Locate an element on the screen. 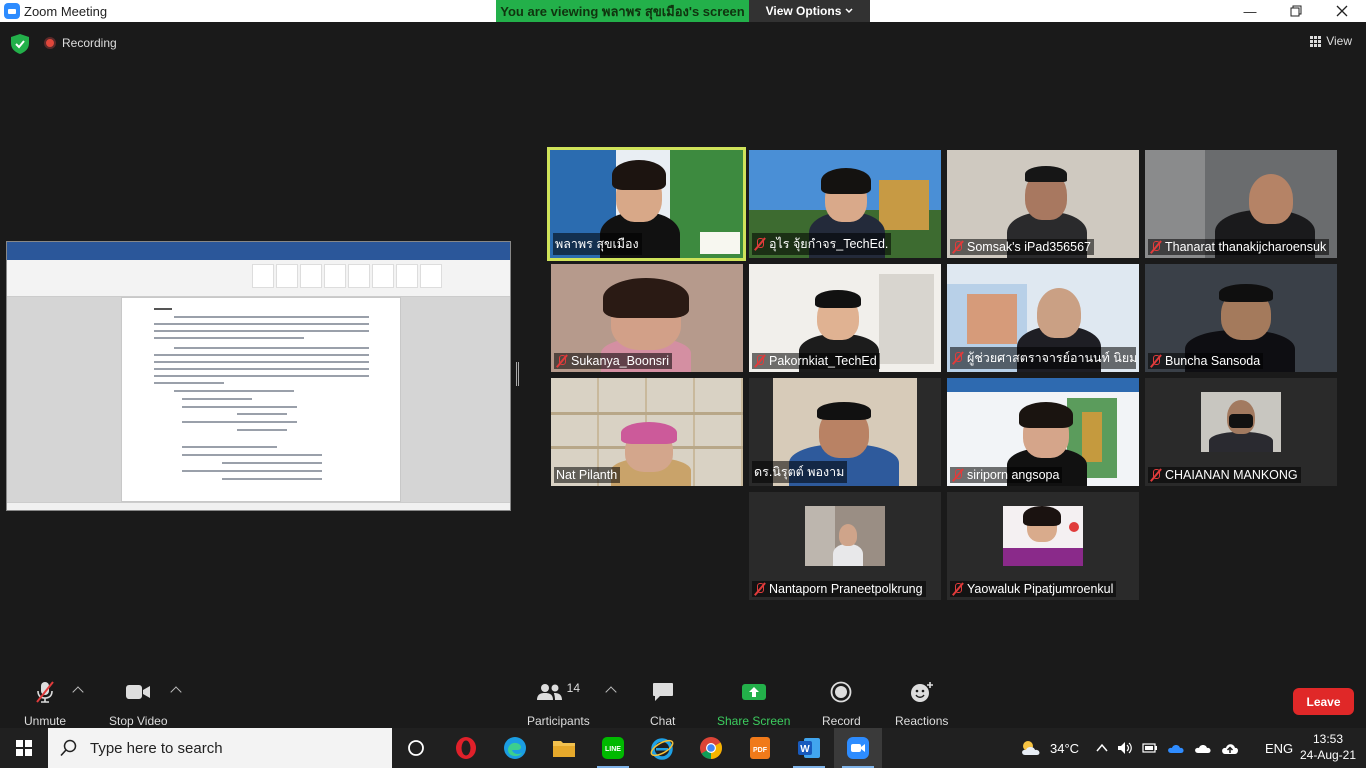 This screenshot has height=768, width=1366. video-tile: พลาพร สุขเมือง is located at coordinates (646, 204).